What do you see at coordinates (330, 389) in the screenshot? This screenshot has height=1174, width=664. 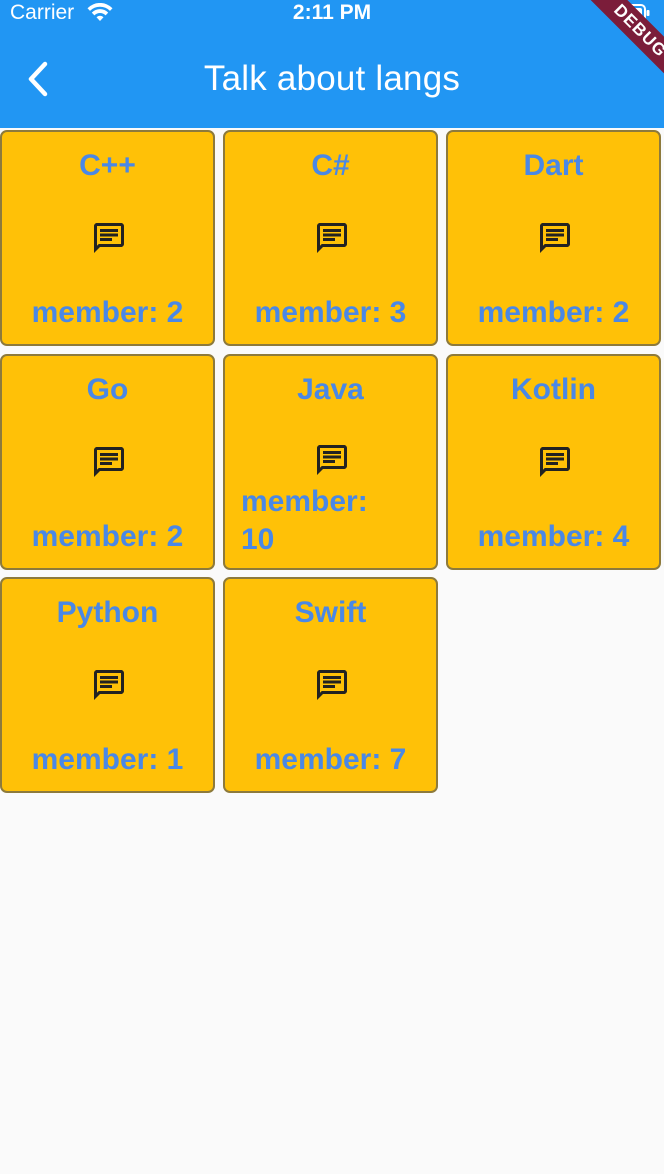 I see `tile-name: Java` at bounding box center [330, 389].